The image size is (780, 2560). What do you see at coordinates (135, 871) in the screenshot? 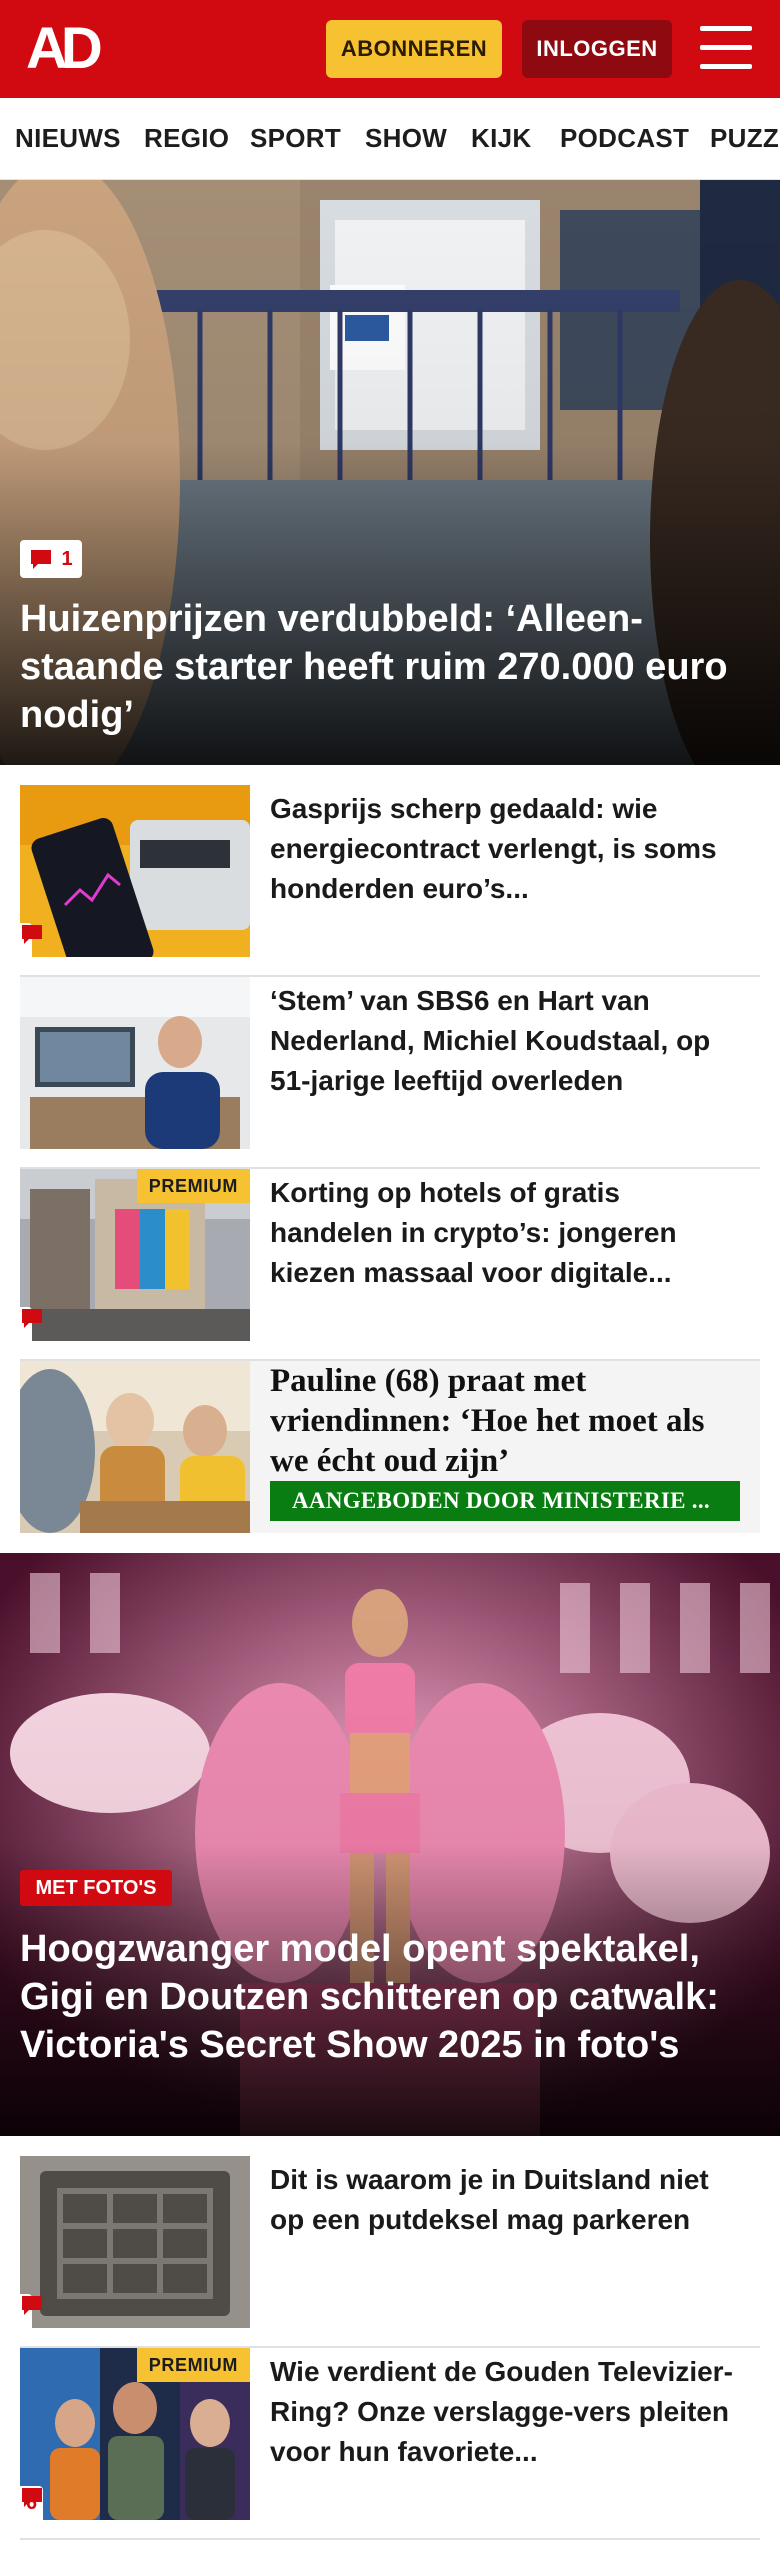
I see `article-thumbnail-gas-meter` at bounding box center [135, 871].